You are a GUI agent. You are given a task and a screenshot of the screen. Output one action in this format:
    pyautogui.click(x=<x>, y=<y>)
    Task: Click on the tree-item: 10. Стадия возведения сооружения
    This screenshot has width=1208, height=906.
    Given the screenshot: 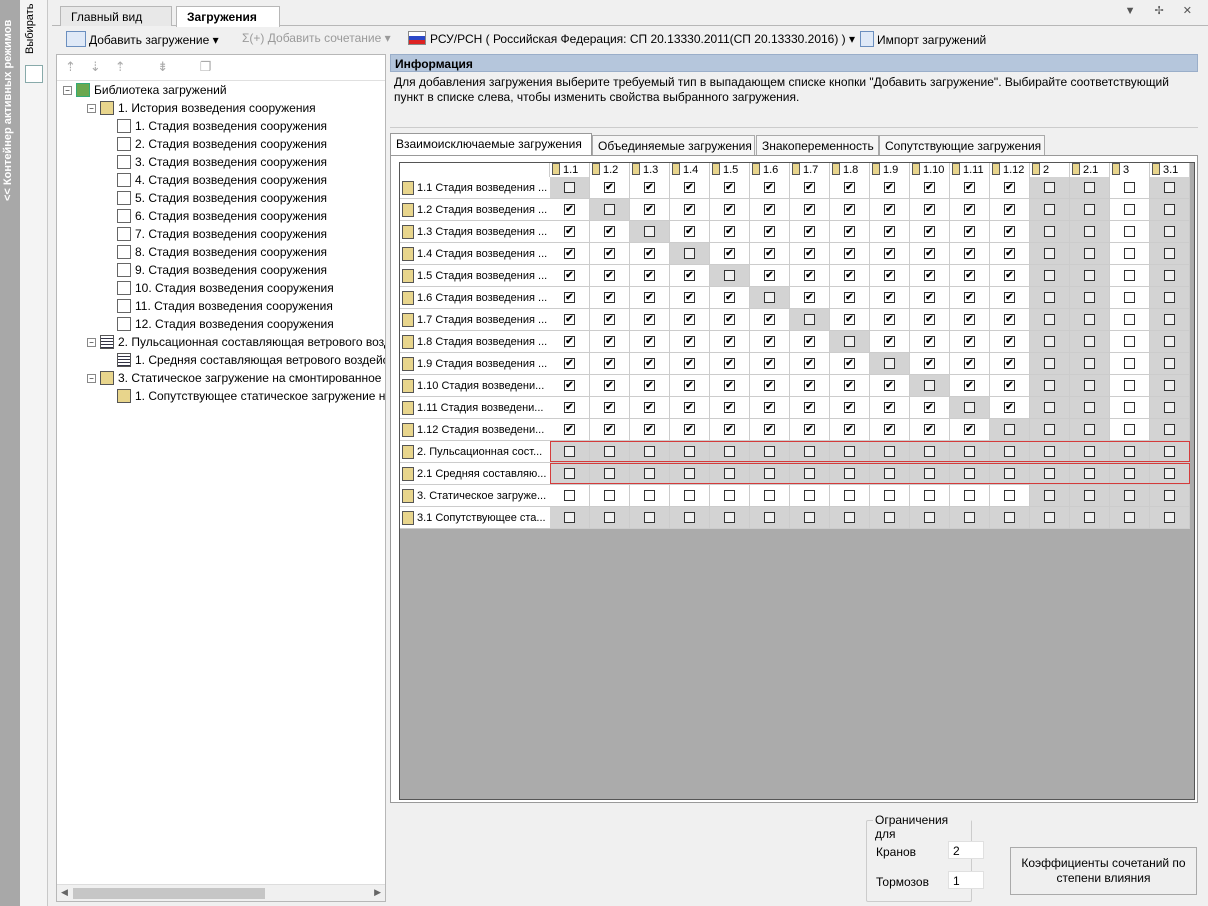 What is the action you would take?
    pyautogui.click(x=225, y=290)
    